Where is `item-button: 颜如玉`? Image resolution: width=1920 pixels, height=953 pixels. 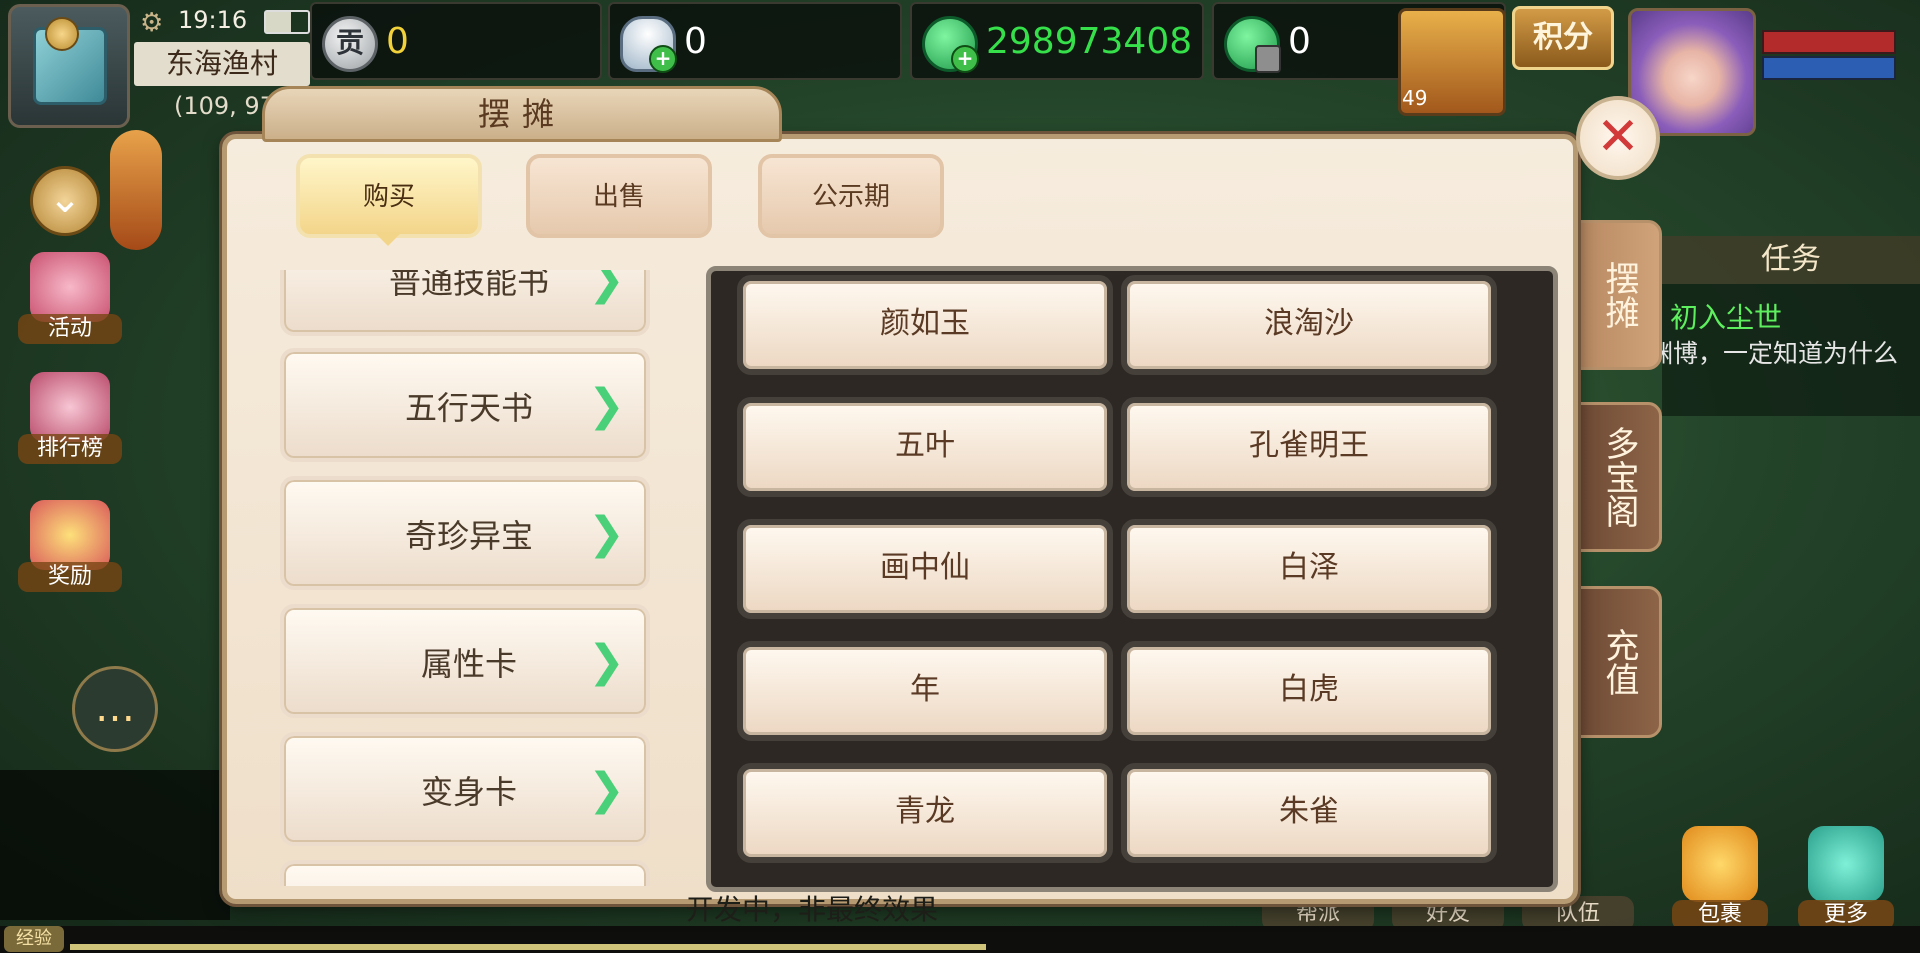
item-button: 颜如玉 is located at coordinates (925, 325).